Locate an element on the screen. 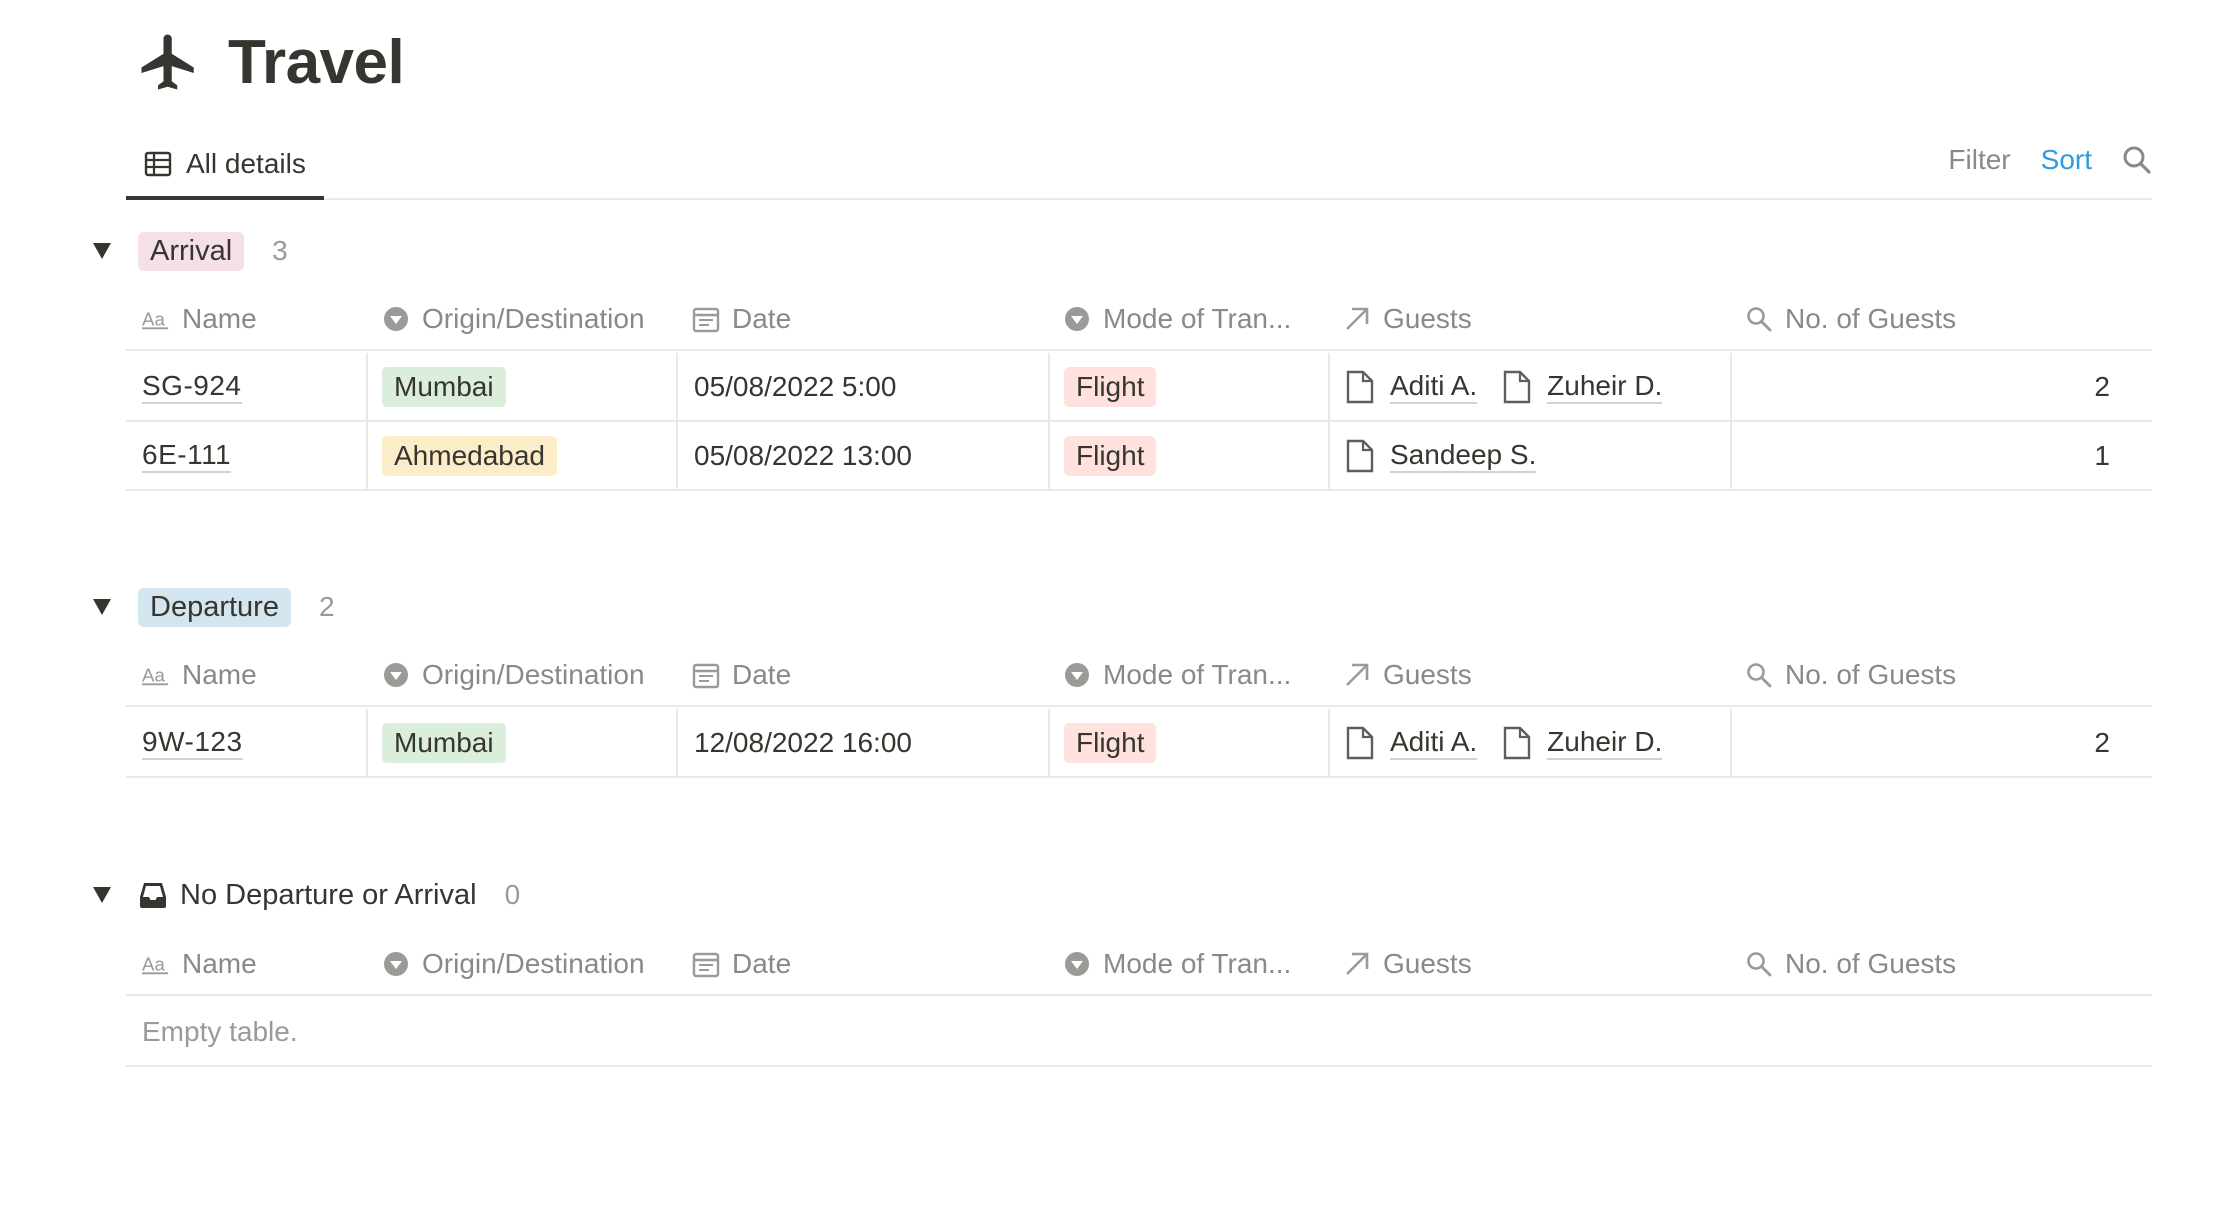 This screenshot has width=2230, height=1232. page-title: Travel is located at coordinates (316, 62).